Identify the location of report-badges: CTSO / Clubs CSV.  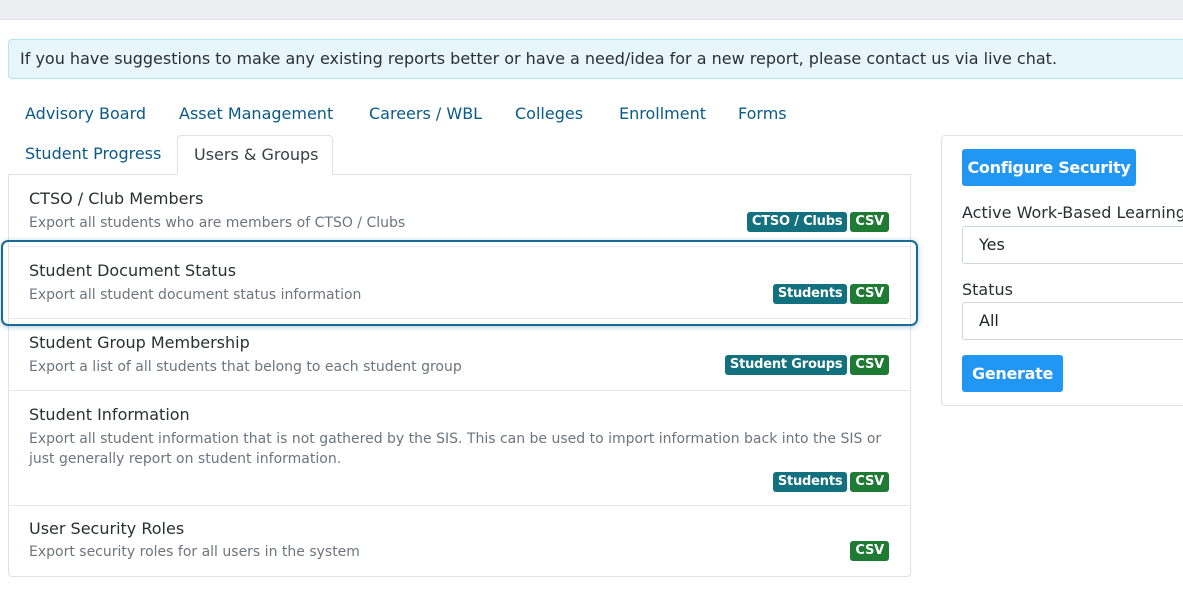
(817, 222).